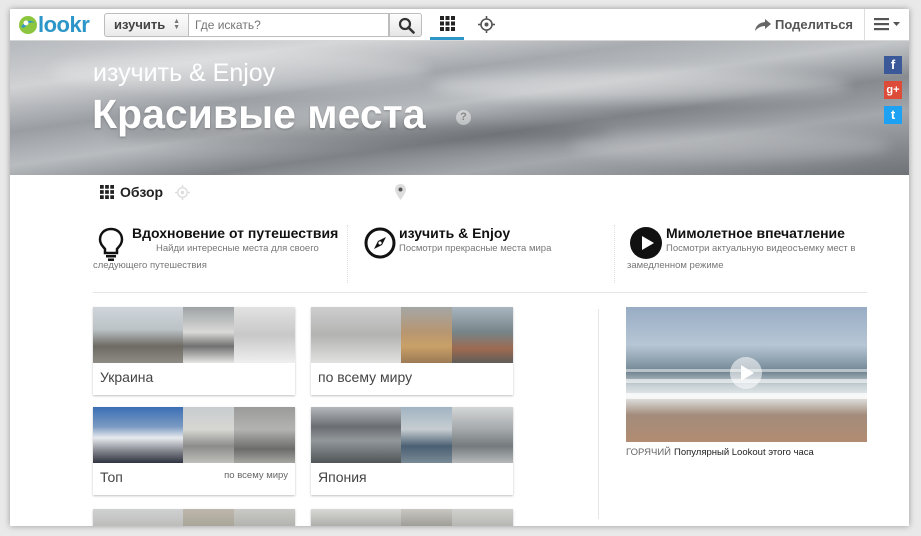 The height and width of the screenshot is (536, 921). Describe the element at coordinates (475, 248) in the screenshot. I see `feature-desc-line1: Посмотри прекрасные места мира` at that location.